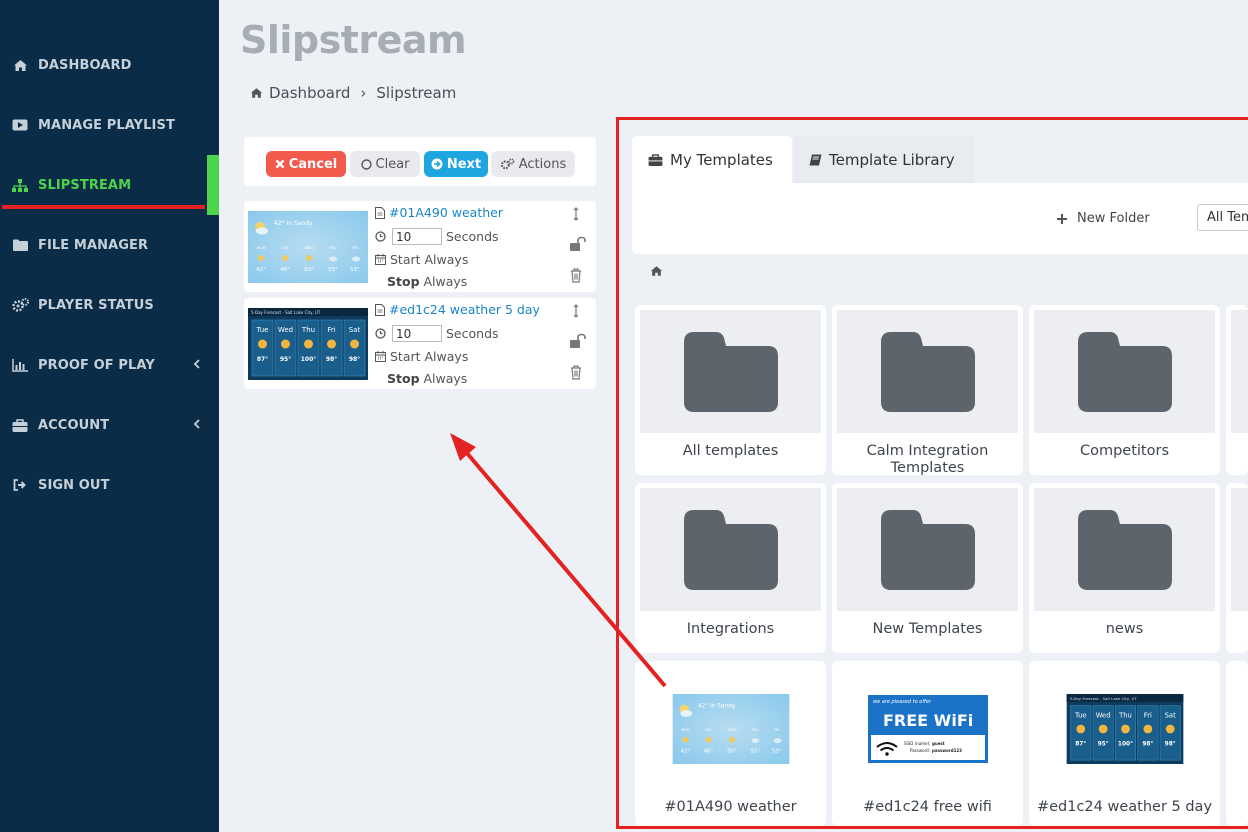  I want to click on folder-icon, so click(20, 245).